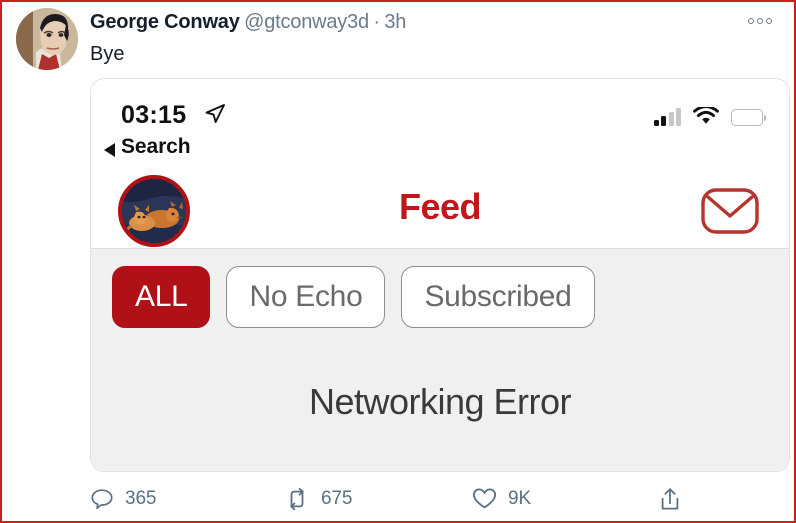 The image size is (796, 523). Describe the element at coordinates (440, 151) in the screenshot. I see `phone-back-row: Search` at that location.